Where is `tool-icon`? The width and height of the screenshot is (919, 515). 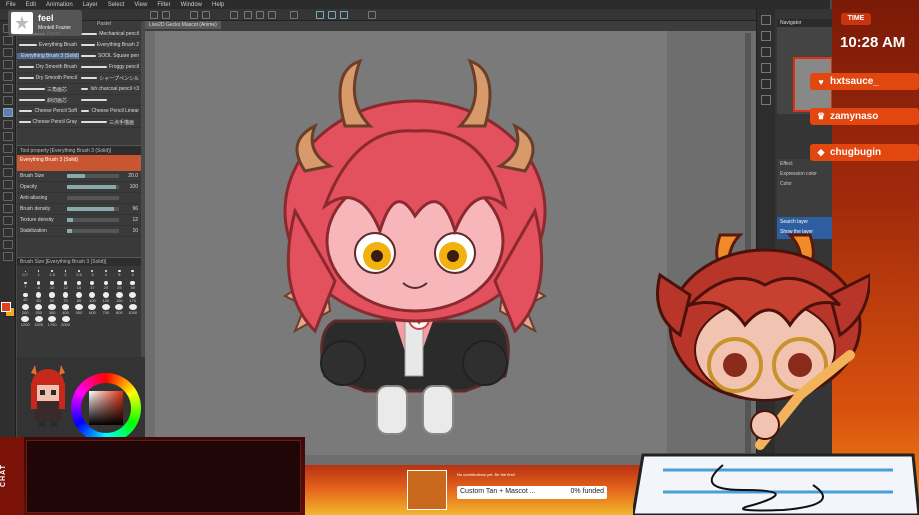 tool-icon is located at coordinates (294, 15).